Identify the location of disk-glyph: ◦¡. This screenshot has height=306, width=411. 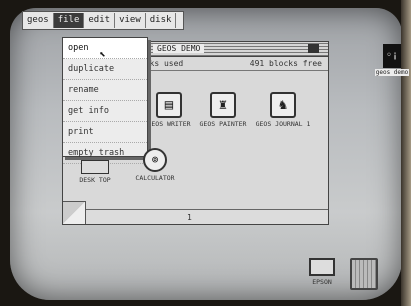
(392, 56).